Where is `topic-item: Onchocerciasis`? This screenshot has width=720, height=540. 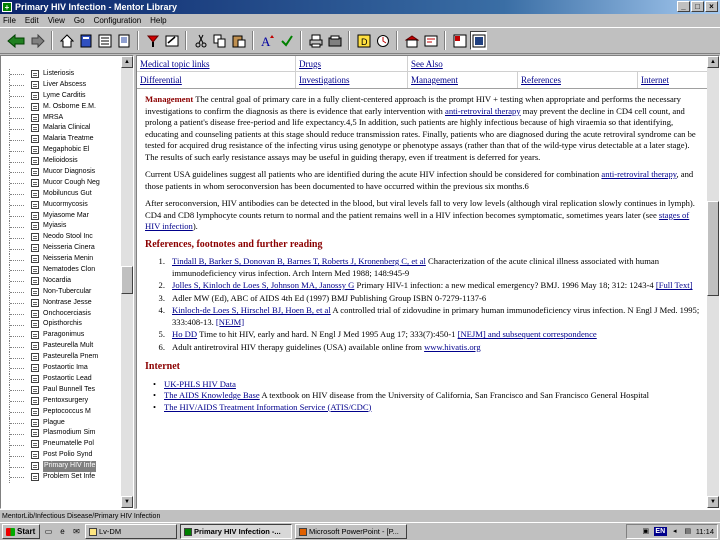
topic-item: Onchocerciasis is located at coordinates (62, 314).